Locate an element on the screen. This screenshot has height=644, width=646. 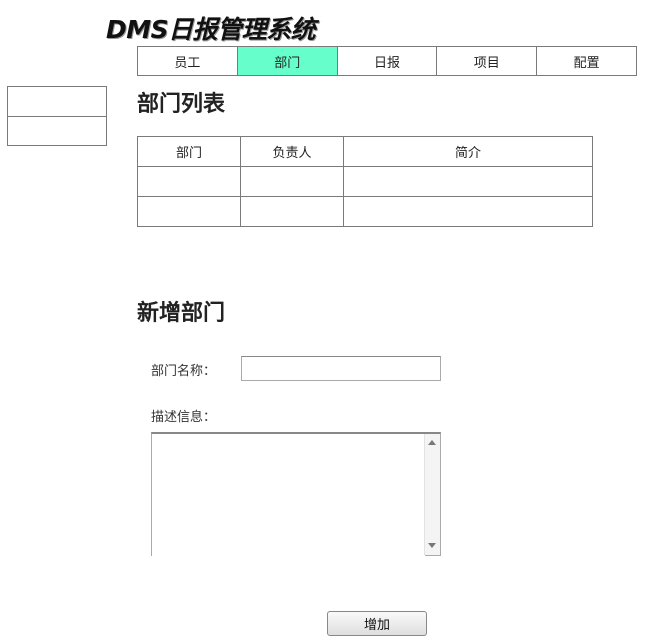
scroll-up-arrow-icon is located at coordinates (432, 442).